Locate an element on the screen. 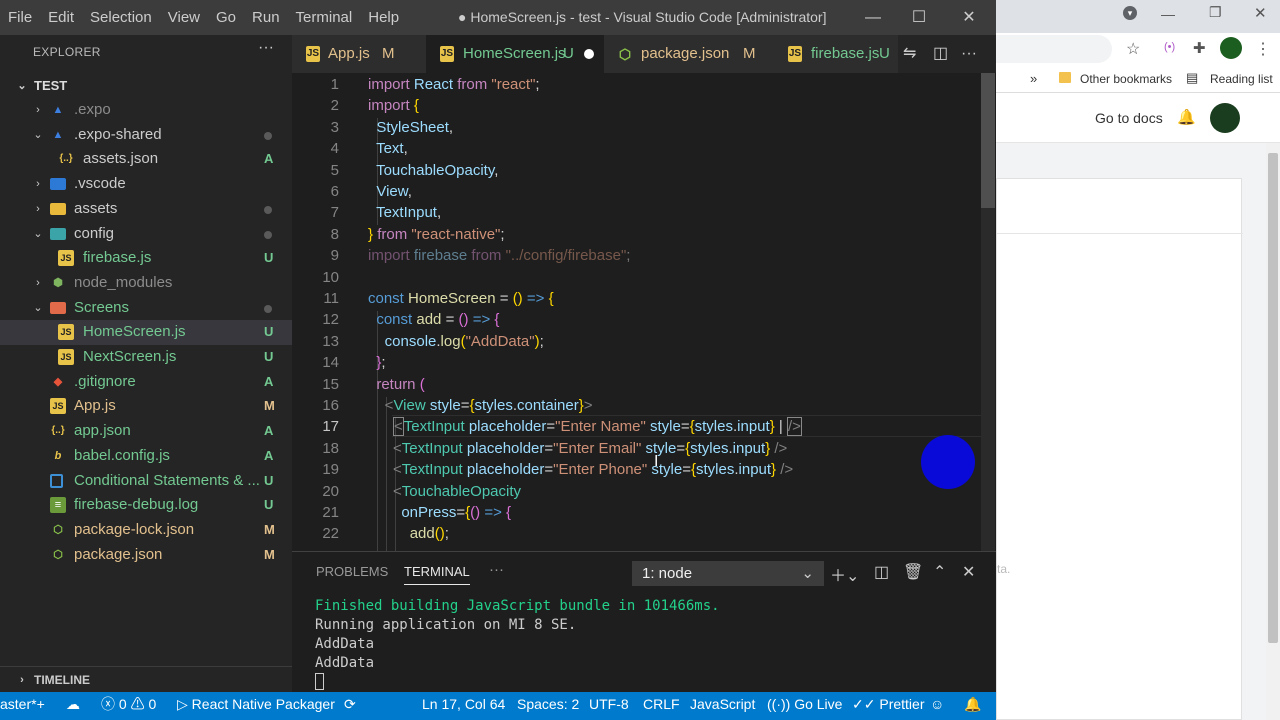 The width and height of the screenshot is (1280, 720). tree-item-firebase-js: JS firebase.js U is located at coordinates (146, 258).